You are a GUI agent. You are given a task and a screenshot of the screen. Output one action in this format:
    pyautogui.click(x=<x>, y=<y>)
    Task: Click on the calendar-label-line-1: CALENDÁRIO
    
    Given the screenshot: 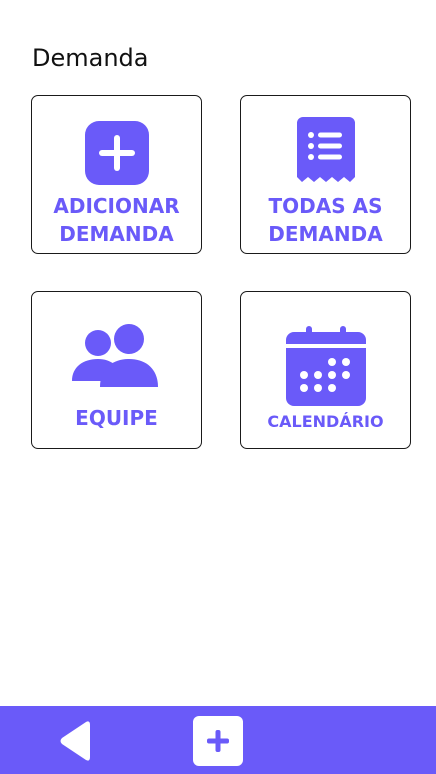 What is the action you would take?
    pyautogui.click(x=325, y=421)
    